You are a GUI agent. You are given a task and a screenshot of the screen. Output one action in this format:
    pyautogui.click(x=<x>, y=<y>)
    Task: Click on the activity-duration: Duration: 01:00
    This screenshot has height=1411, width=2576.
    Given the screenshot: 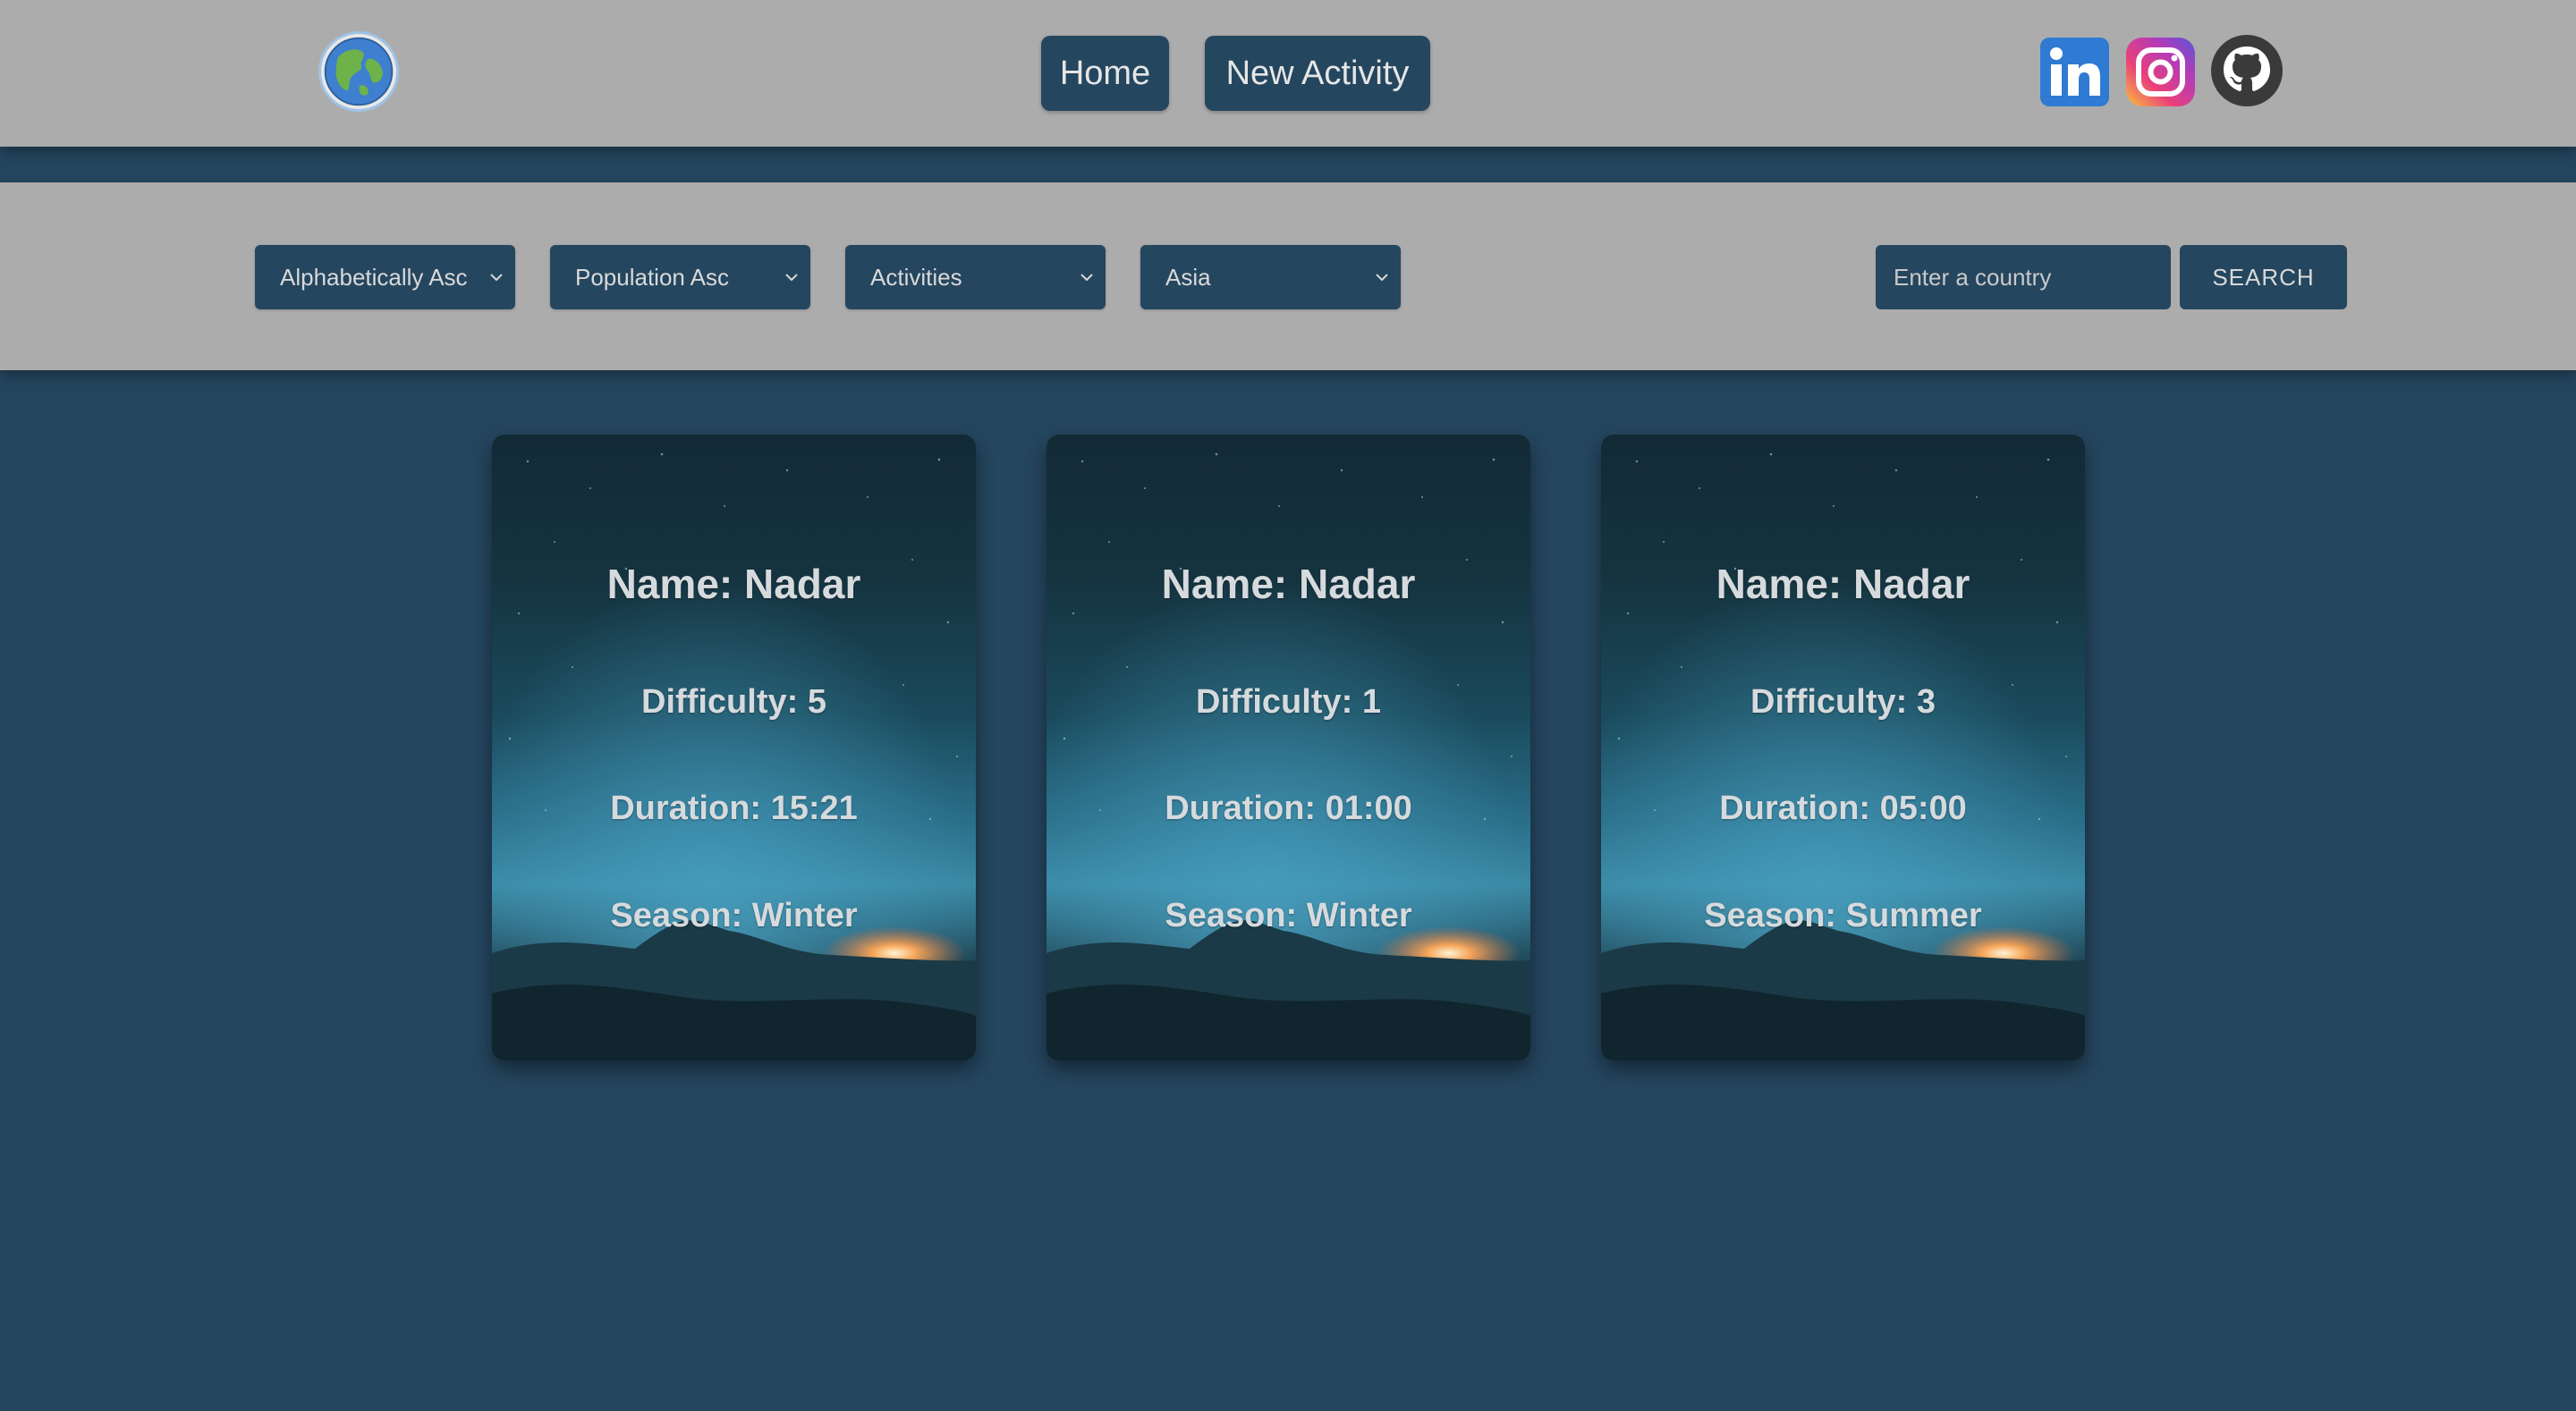 What is the action you would take?
    pyautogui.click(x=1288, y=809)
    